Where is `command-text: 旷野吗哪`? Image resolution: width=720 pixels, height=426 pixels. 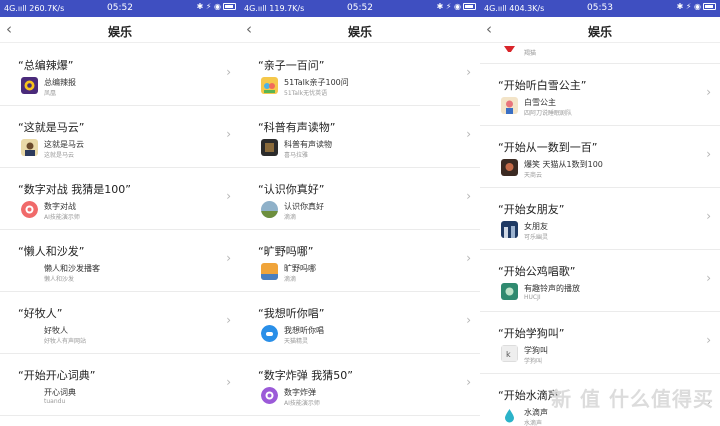 command-text: 旷野吗哪 is located at coordinates (285, 251).